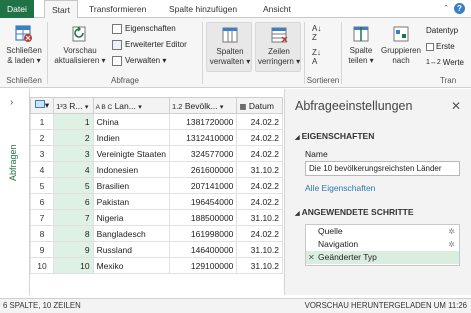 This screenshot has width=471, height=313. Describe the element at coordinates (456, 106) in the screenshot. I see `close-icon: ✕` at that location.